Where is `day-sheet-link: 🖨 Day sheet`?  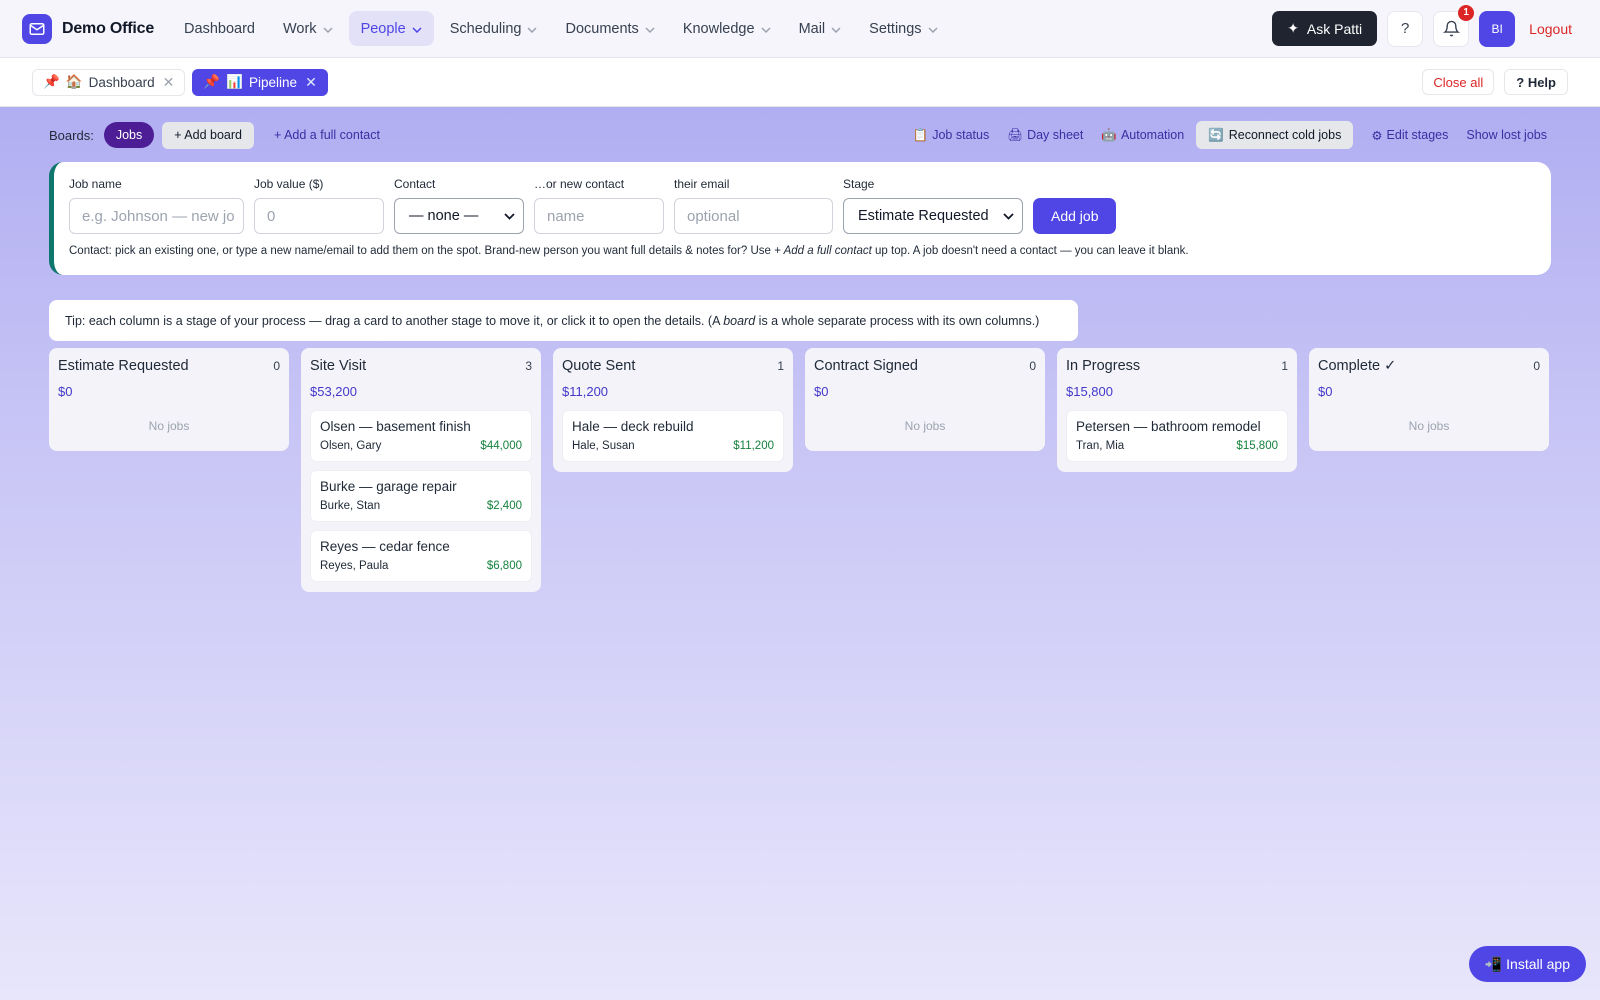 day-sheet-link: 🖨 Day sheet is located at coordinates (1045, 135).